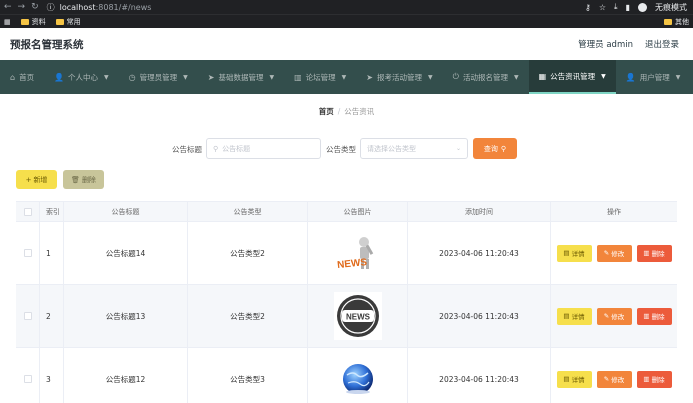 The image size is (693, 403). What do you see at coordinates (52, 316) in the screenshot?
I see `row-index: 2` at bounding box center [52, 316].